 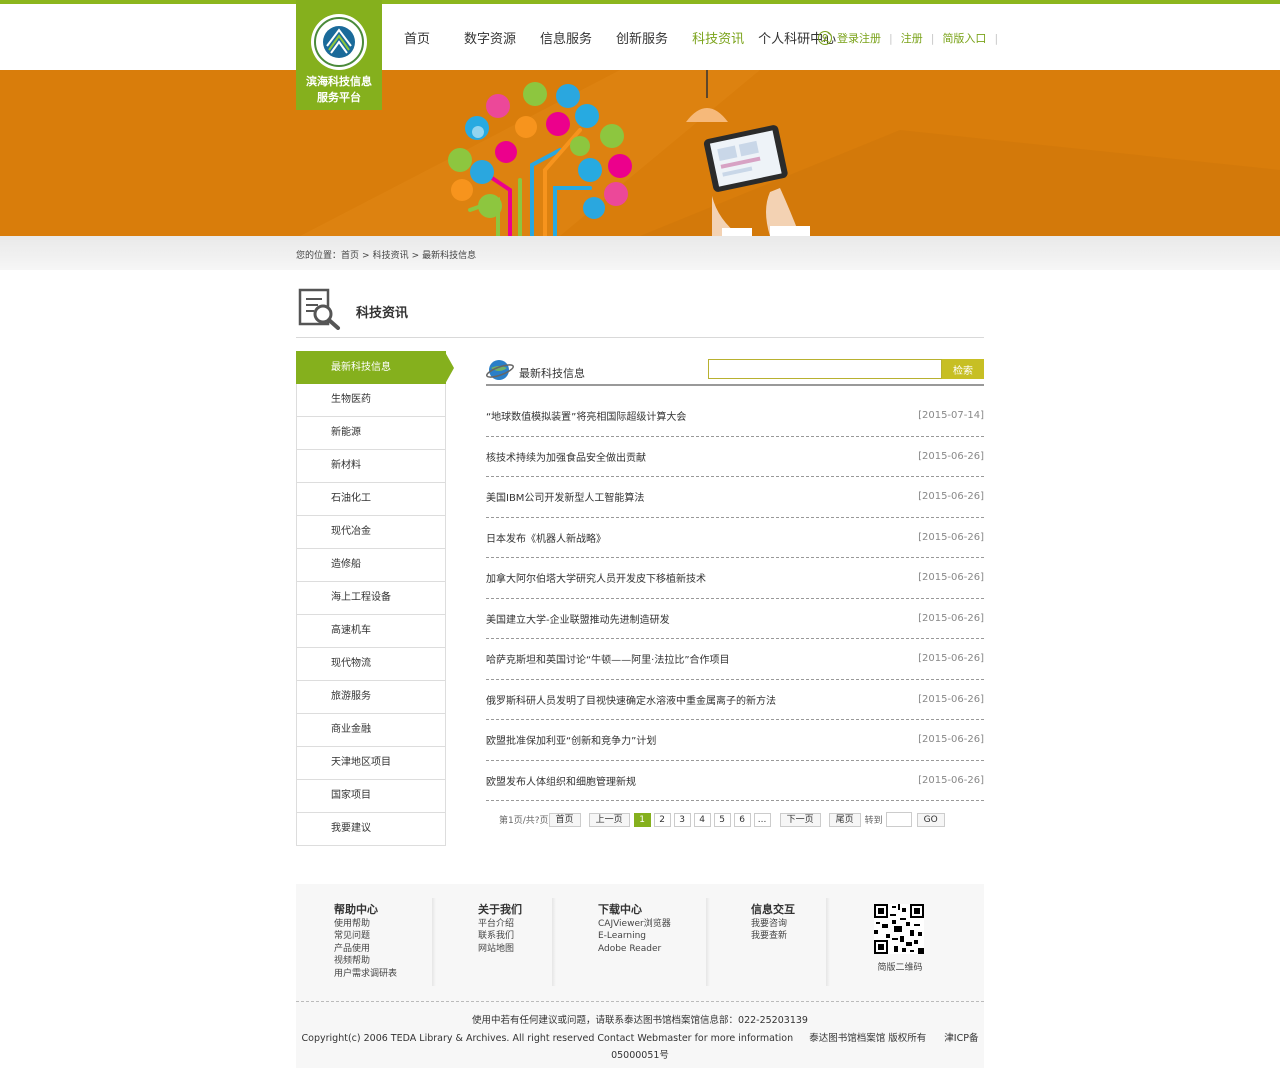 What do you see at coordinates (571, 739) in the screenshot?
I see `news-title-link: 欧盟批准保加利亚“创新和竞争力”计划` at bounding box center [571, 739].